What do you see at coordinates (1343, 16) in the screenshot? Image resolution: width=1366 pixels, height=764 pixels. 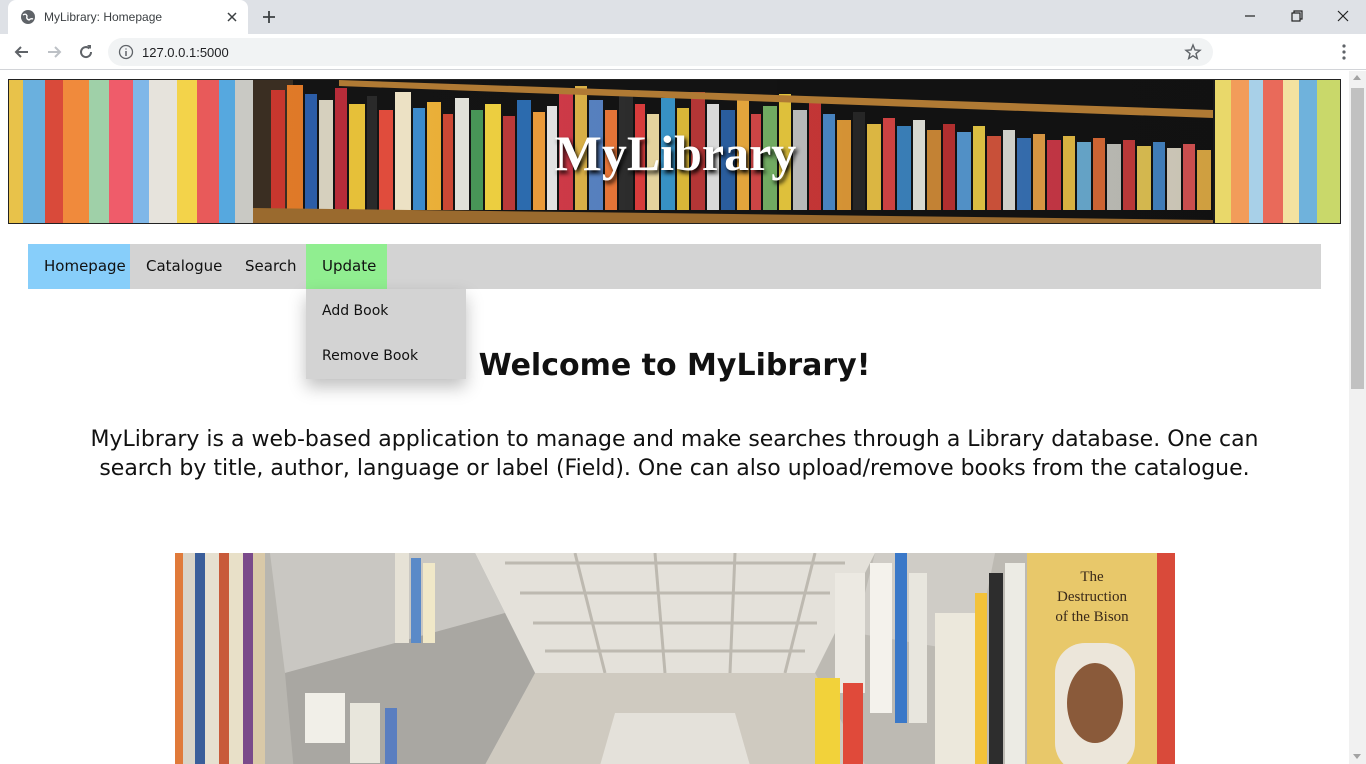 I see `close-window-icon` at bounding box center [1343, 16].